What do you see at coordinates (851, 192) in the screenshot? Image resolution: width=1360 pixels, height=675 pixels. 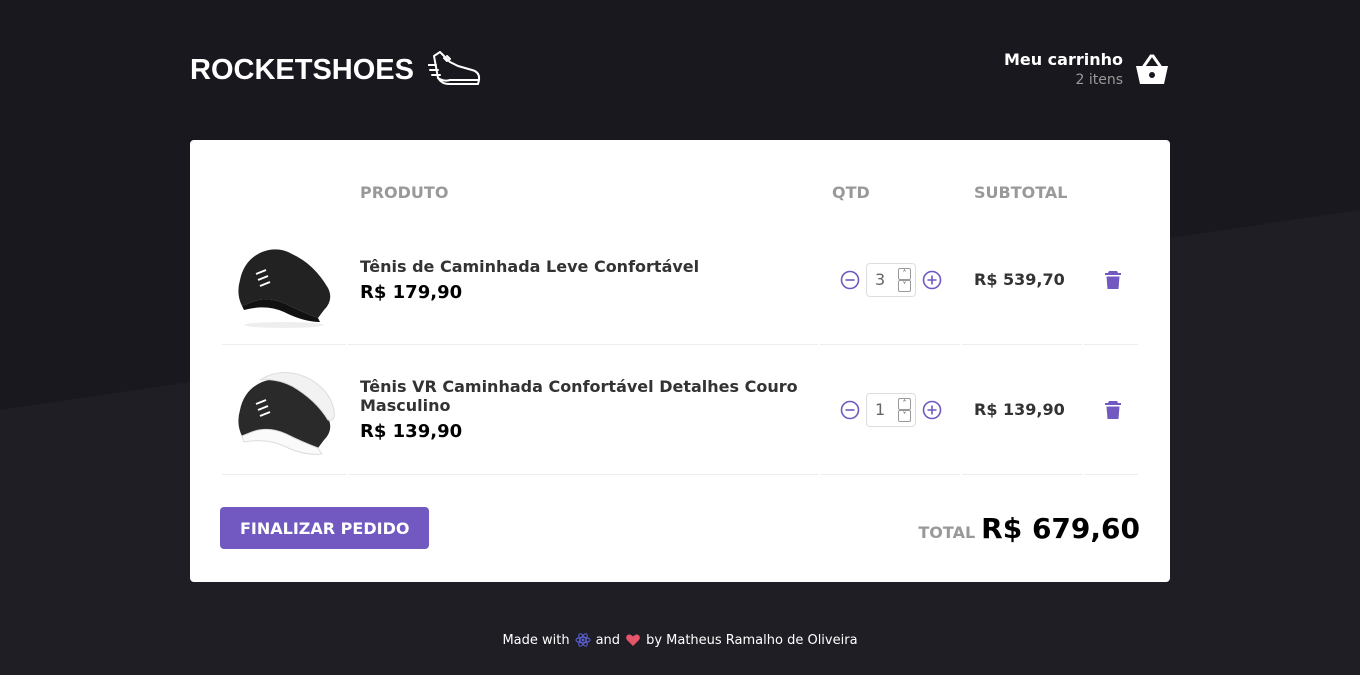 I see `header-qty-label: QTD` at bounding box center [851, 192].